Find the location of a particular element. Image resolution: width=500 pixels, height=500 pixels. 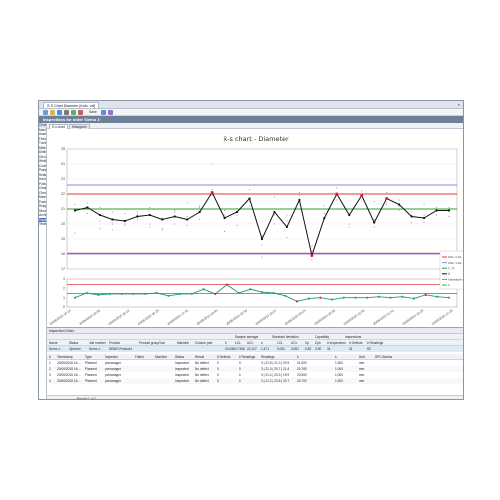

document-tab: X̄-S Chart Diameter [Indiv. val] is located at coordinates (71, 105).